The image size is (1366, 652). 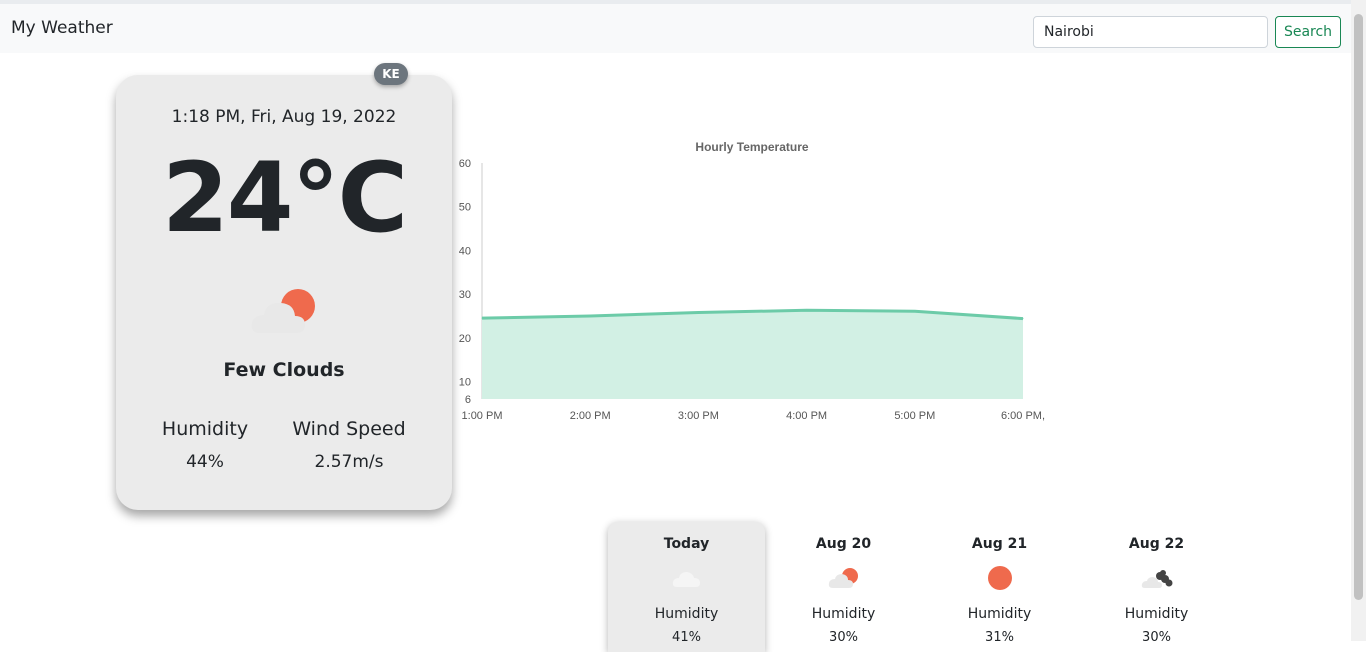 I want to click on forecast-card-2: Aug 21 Humidity 31%, so click(x=999, y=587).